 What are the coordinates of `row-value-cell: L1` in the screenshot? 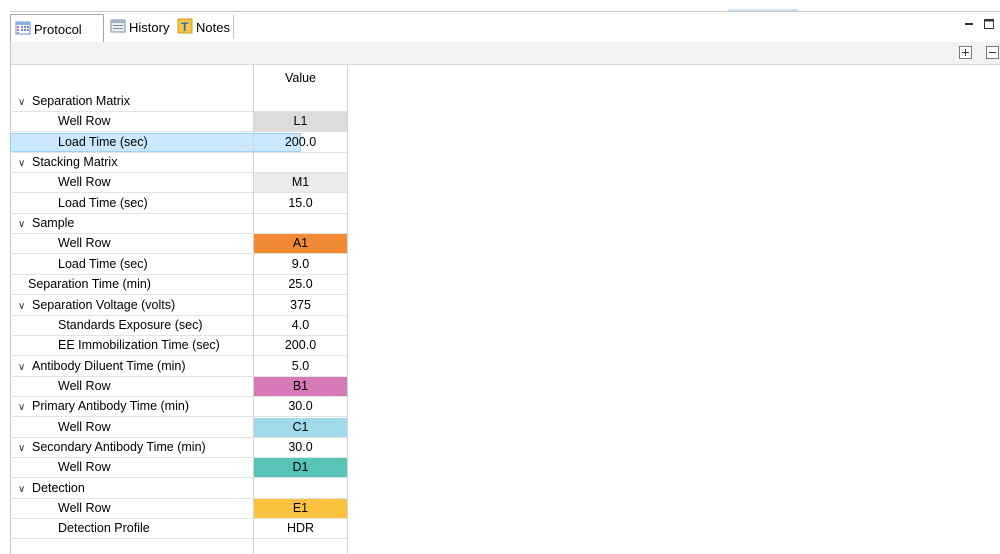 It's located at (300, 122).